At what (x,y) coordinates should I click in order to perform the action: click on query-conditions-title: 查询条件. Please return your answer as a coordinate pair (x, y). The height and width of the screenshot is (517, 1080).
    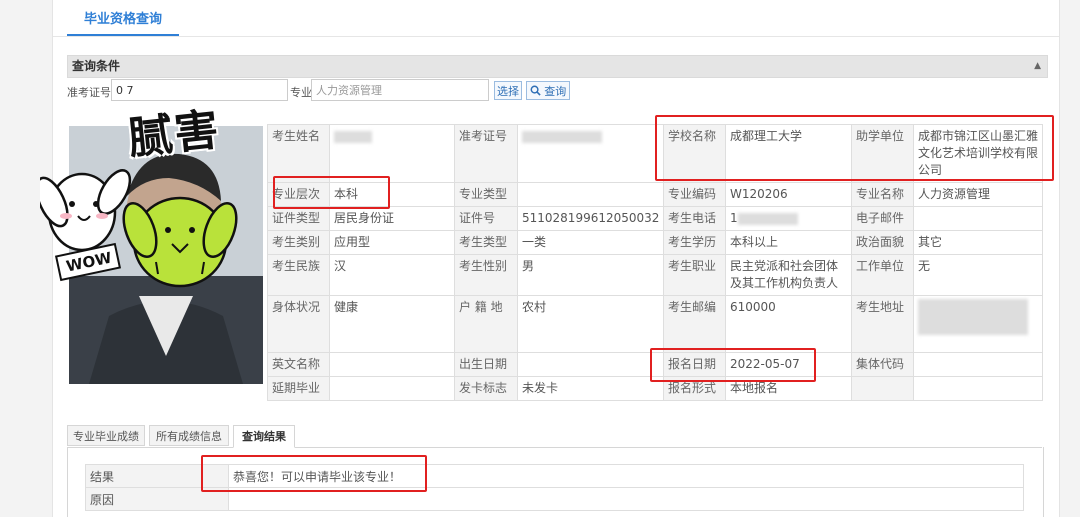
    Looking at the image, I should click on (96, 66).